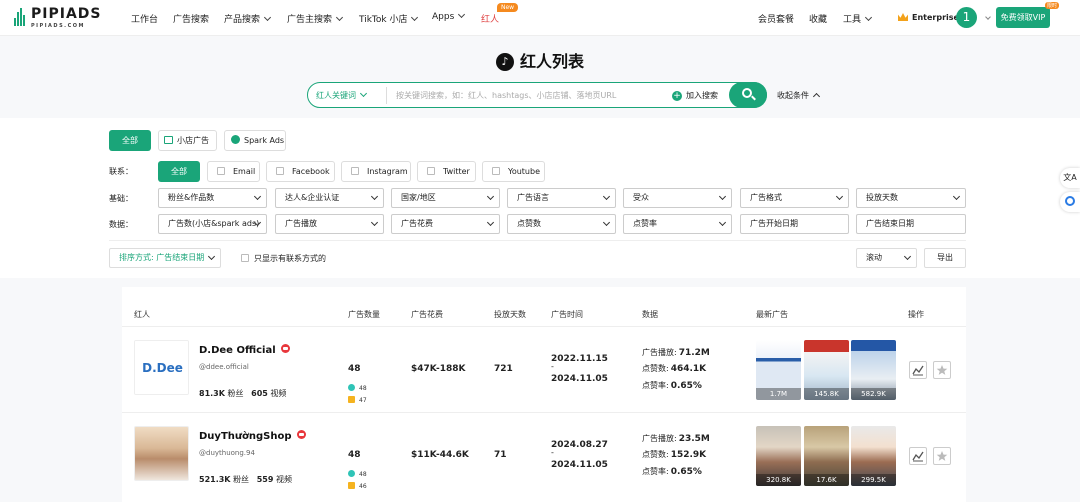 This screenshot has width=1080, height=502. I want to click on filter-audience-label: 受众, so click(641, 197).